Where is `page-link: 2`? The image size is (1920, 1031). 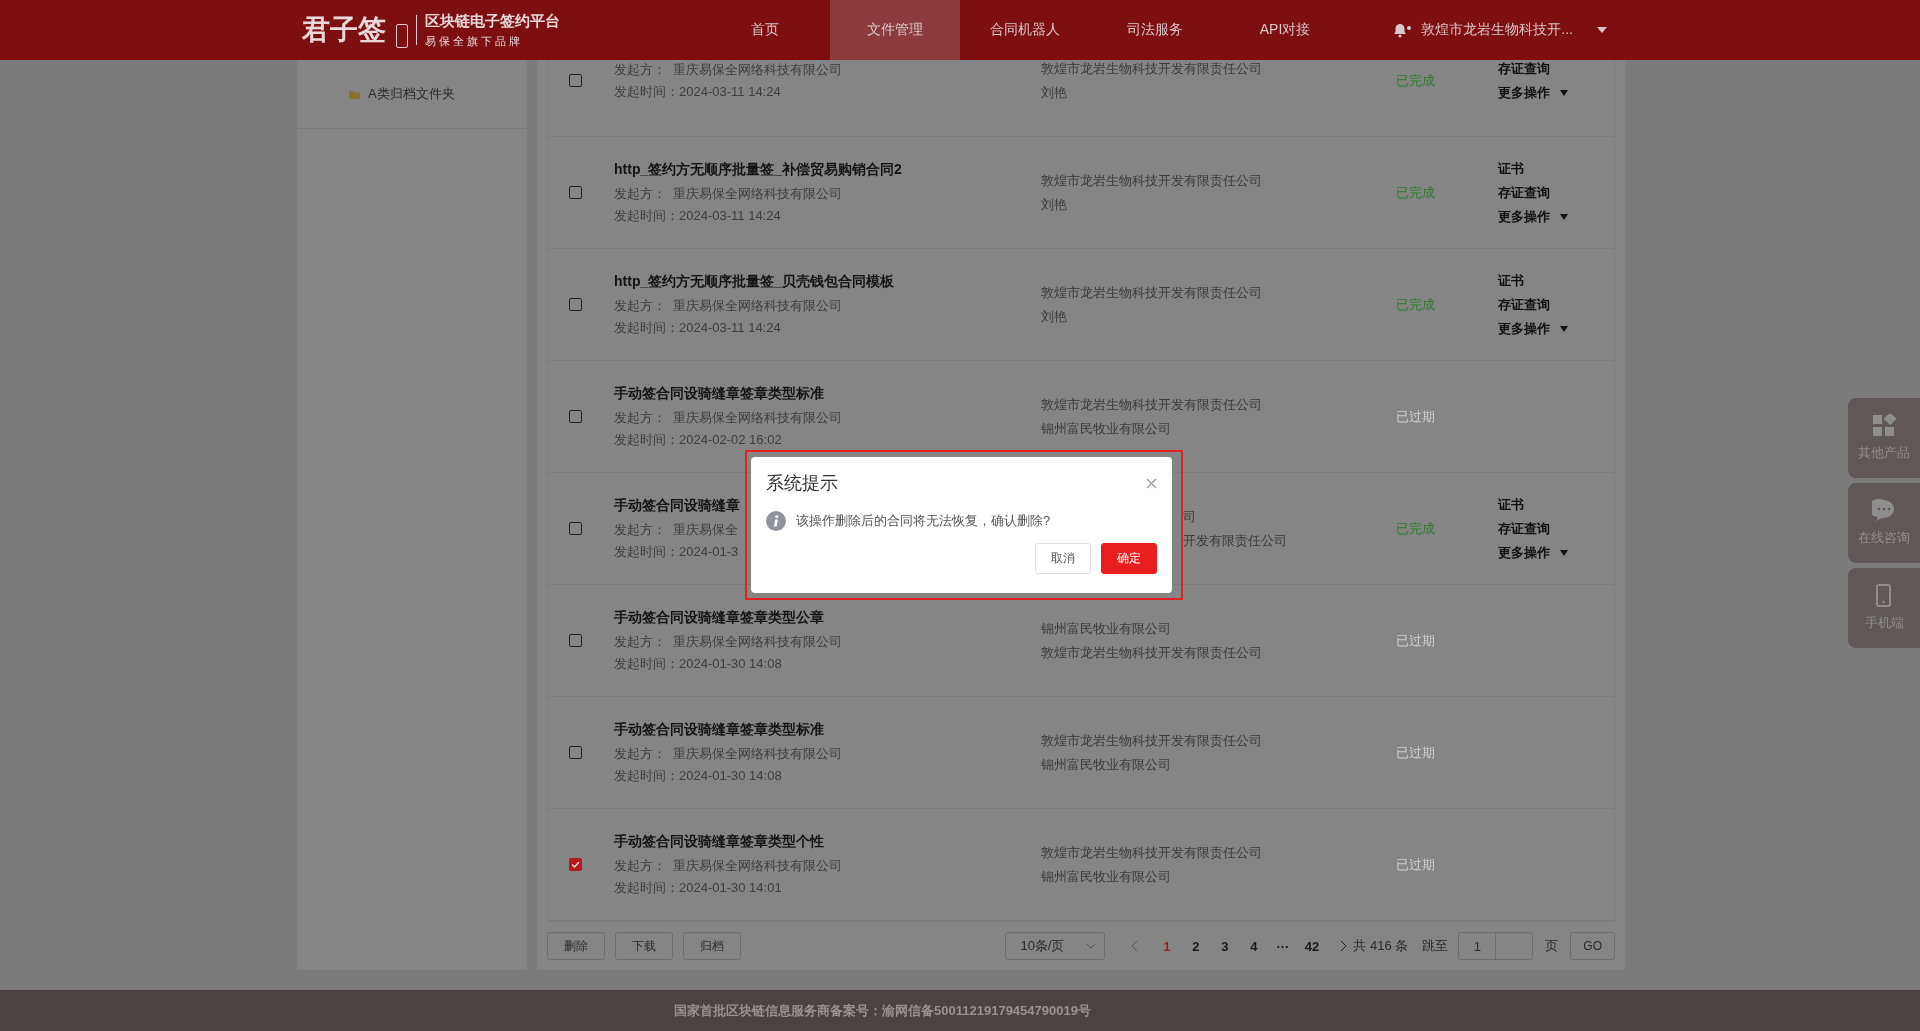
page-link: 2 is located at coordinates (1196, 946).